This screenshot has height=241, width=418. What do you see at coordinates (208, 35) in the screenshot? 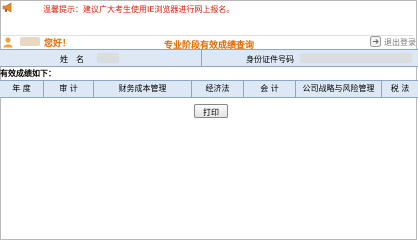
I see `divider` at bounding box center [208, 35].